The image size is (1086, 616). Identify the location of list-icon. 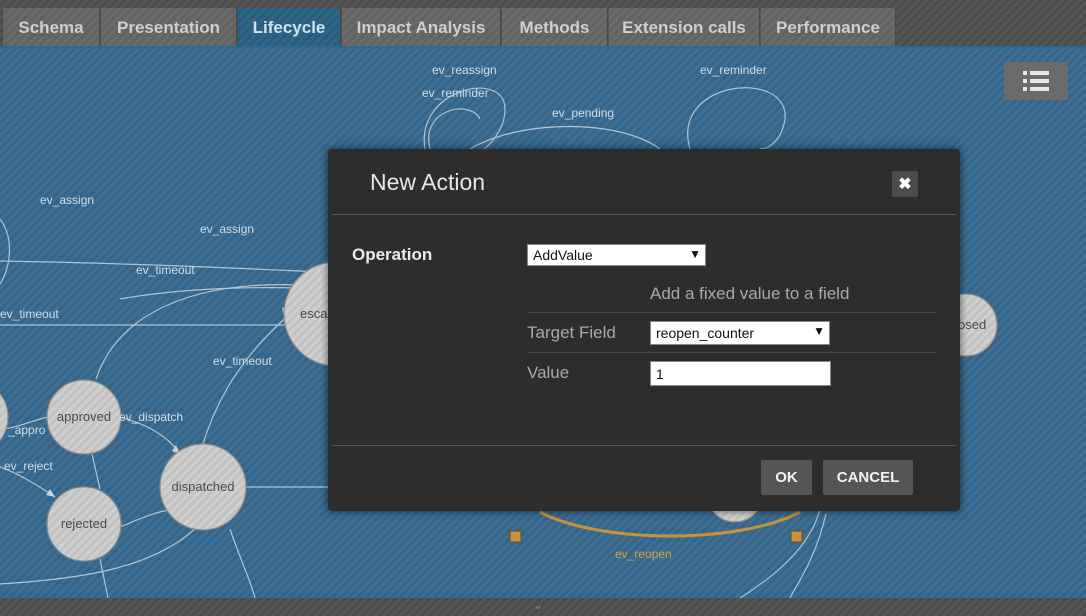
(1036, 81).